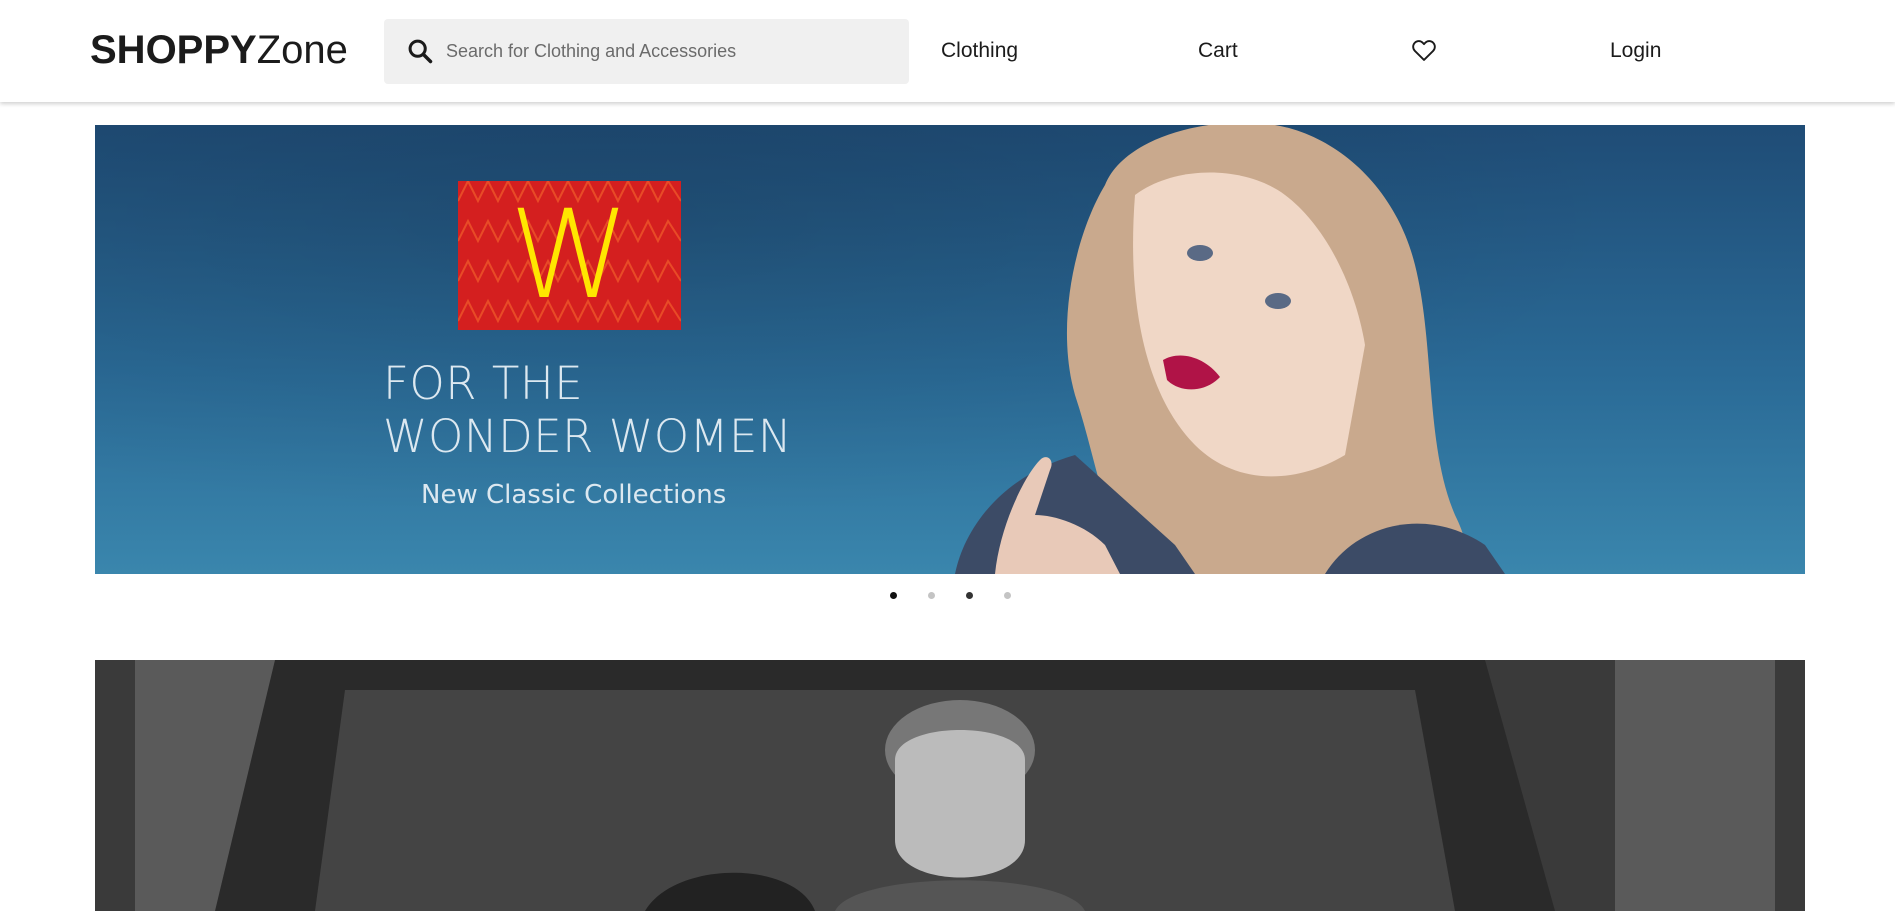 This screenshot has height=911, width=1895. What do you see at coordinates (1635, 51) in the screenshot?
I see `nav-login: Login` at bounding box center [1635, 51].